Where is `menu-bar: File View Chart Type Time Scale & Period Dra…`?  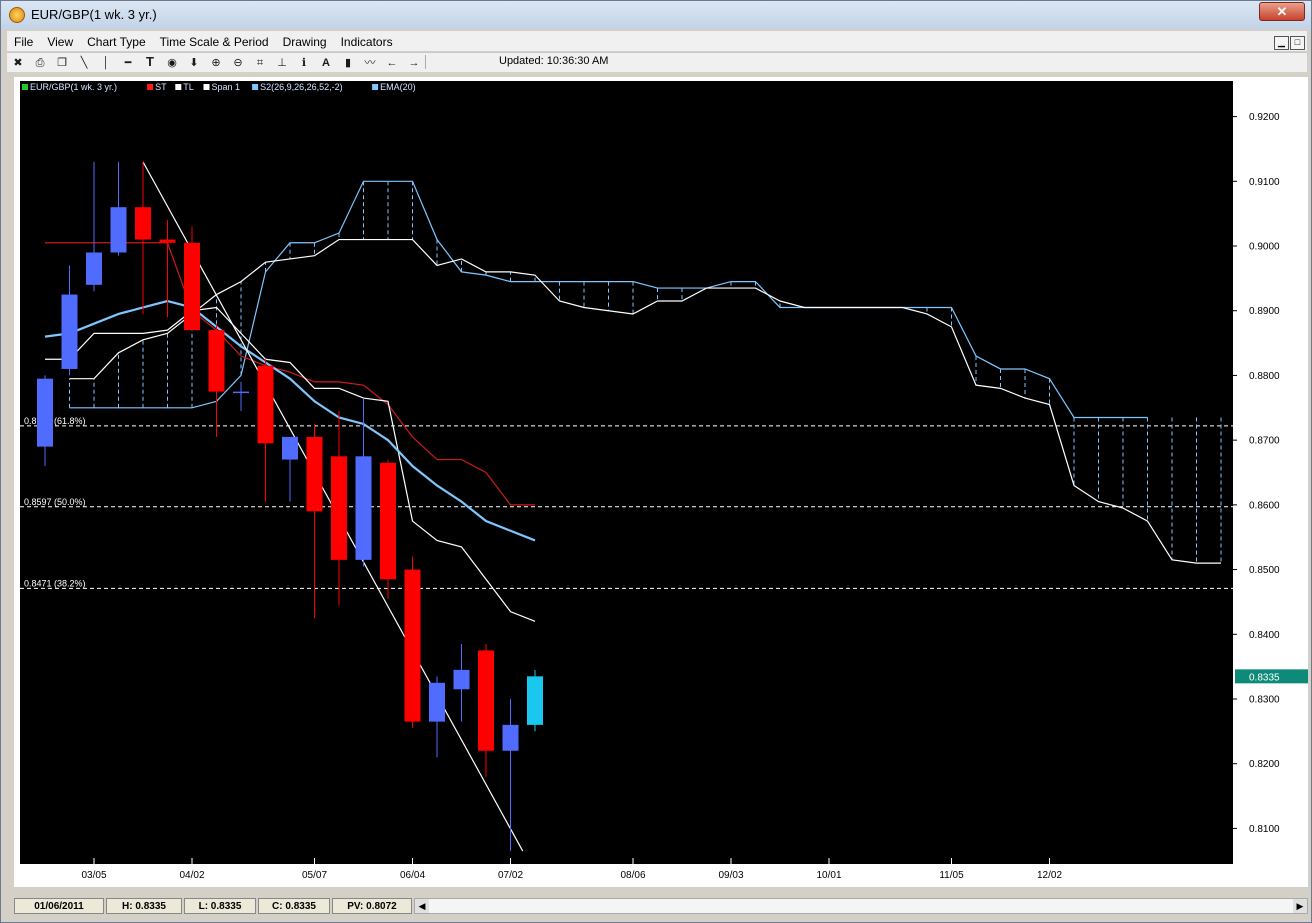
menu-bar: File View Chart Type Time Scale & Period Dra… is located at coordinates (657, 41).